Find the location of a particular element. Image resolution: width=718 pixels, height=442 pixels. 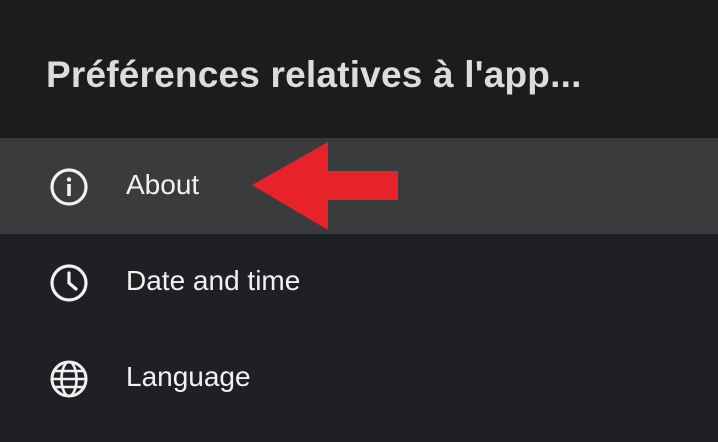

menu-item-label: Language is located at coordinates (188, 376).